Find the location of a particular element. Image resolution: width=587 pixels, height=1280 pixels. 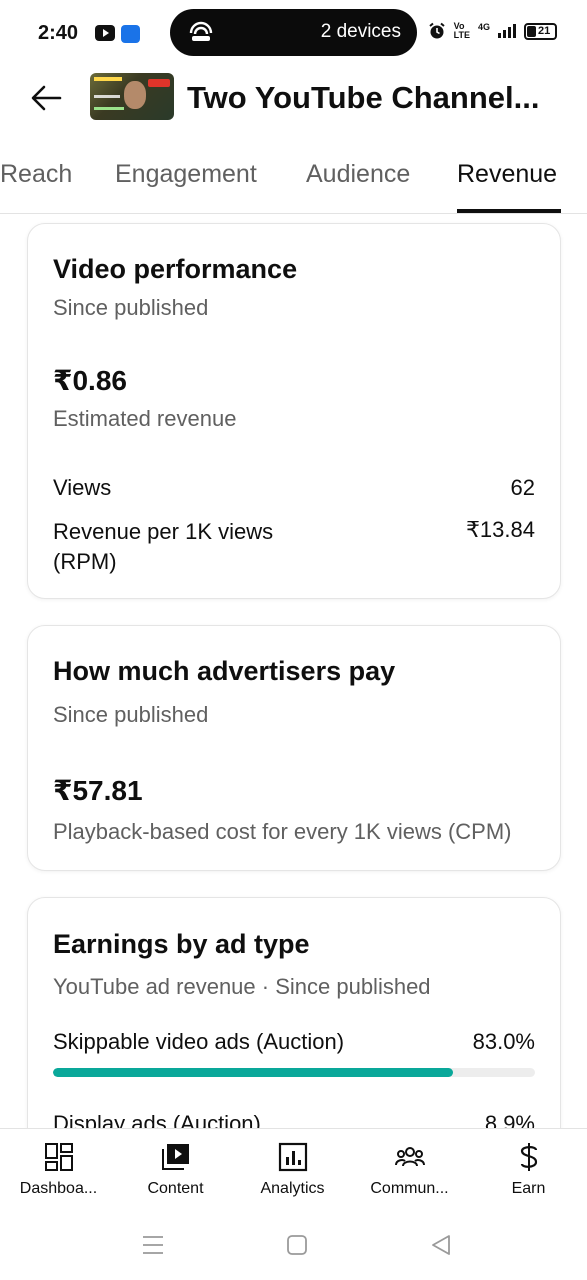

content-icon is located at coordinates (175, 1157).